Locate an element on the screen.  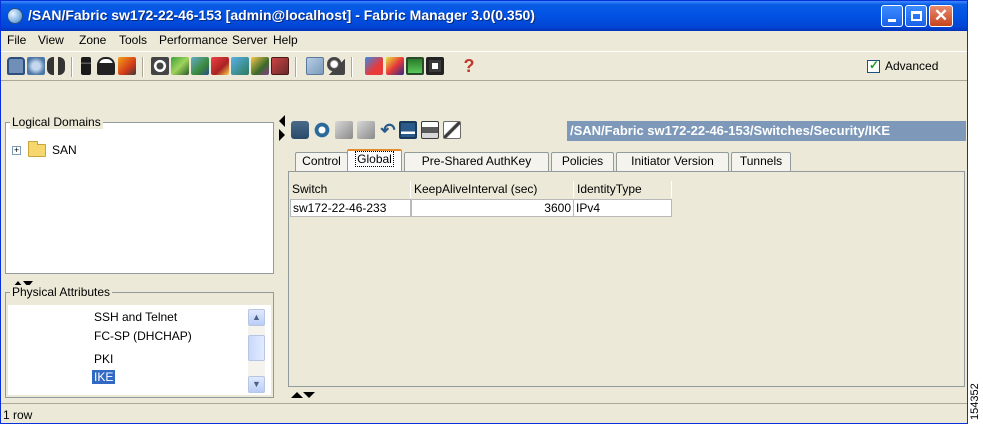
print-icon is located at coordinates (430, 130).